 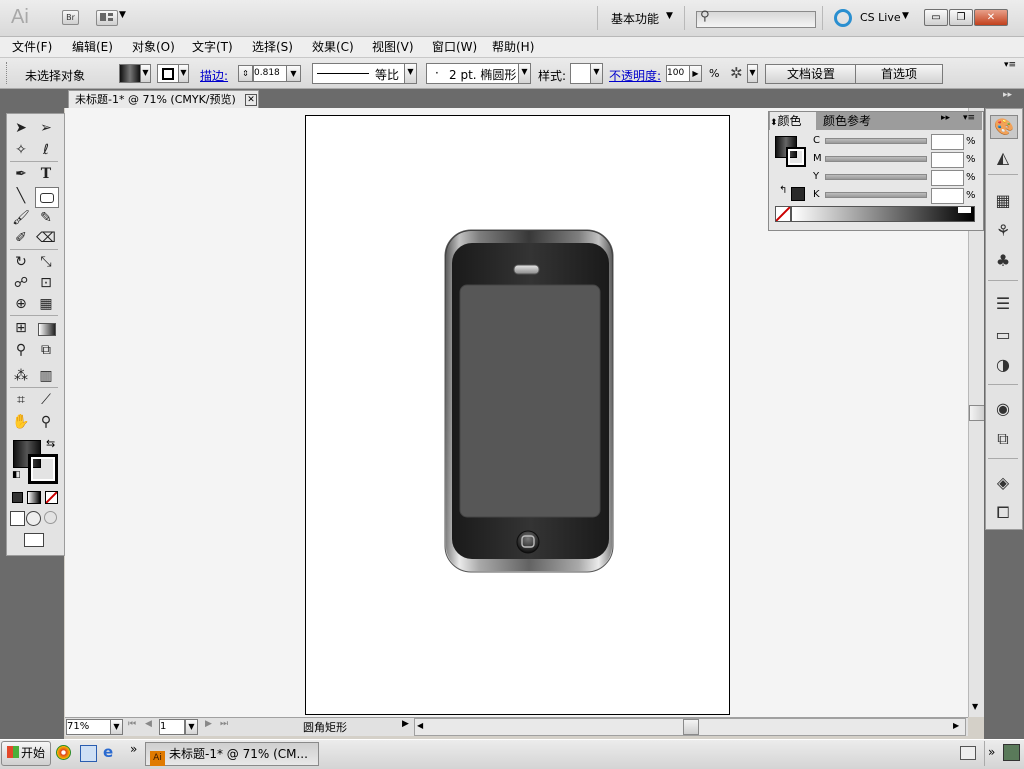 What do you see at coordinates (876, 177) in the screenshot?
I see `channel-y-slider` at bounding box center [876, 177].